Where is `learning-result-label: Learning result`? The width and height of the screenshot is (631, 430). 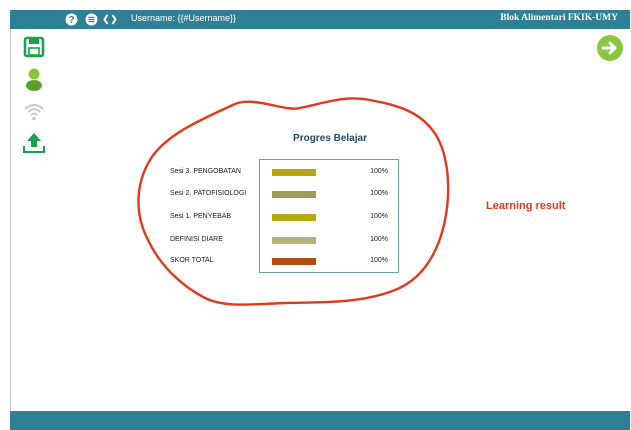 learning-result-label: Learning result is located at coordinates (526, 206).